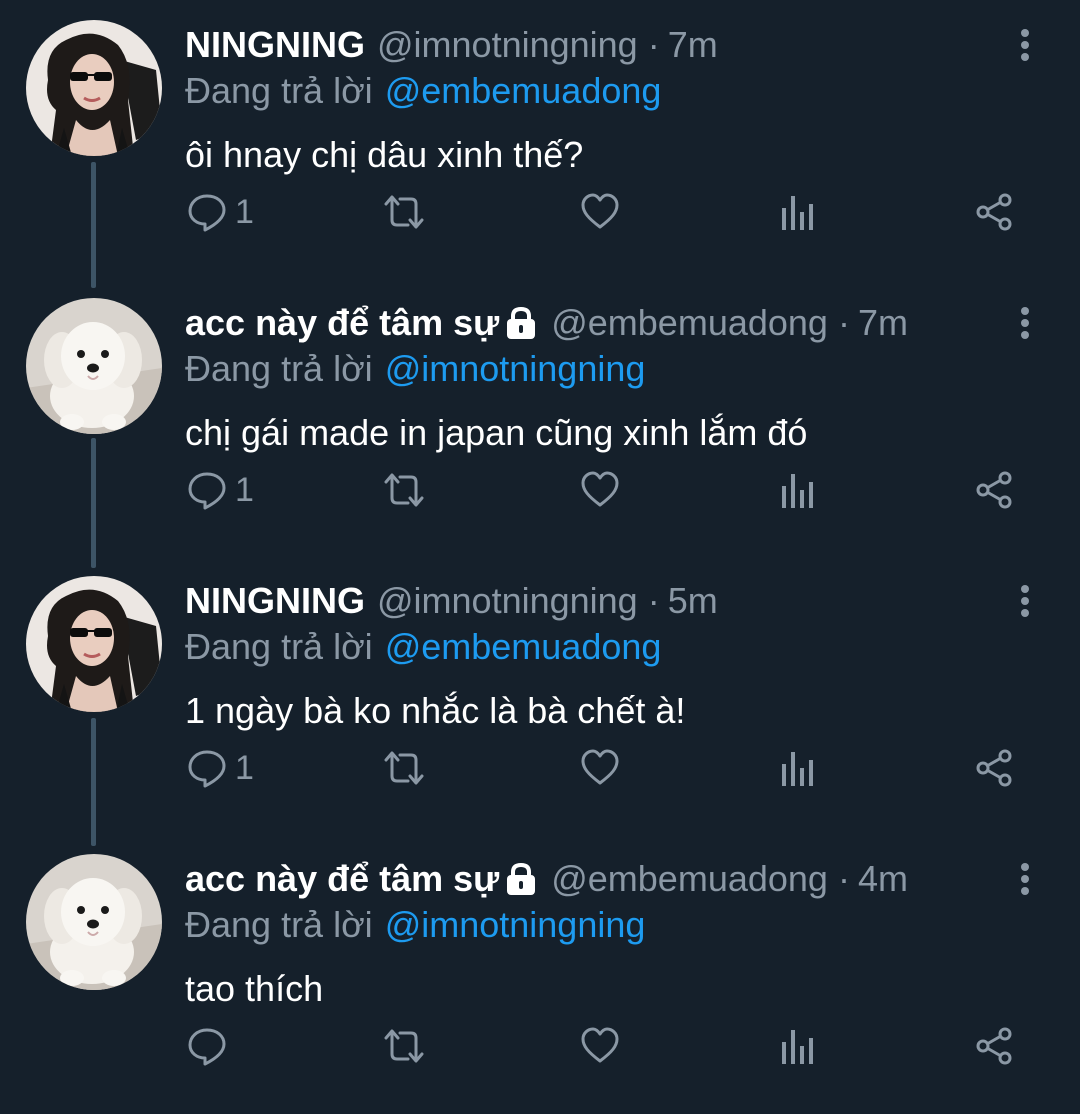 The height and width of the screenshot is (1114, 1080). Describe the element at coordinates (435, 710) in the screenshot. I see `tweet-text: 1 ngày bà ko nhắc là bà chết à!` at that location.